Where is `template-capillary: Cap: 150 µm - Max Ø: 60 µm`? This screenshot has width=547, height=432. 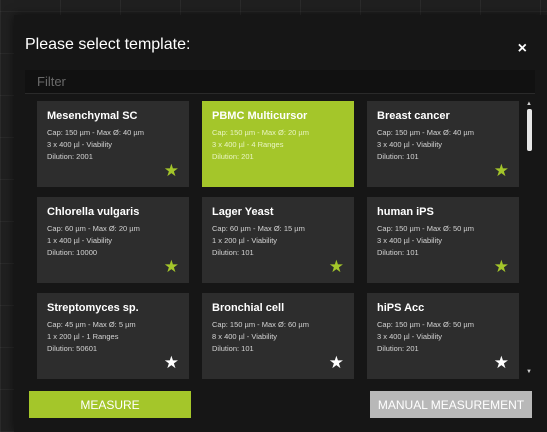 template-capillary: Cap: 150 µm - Max Ø: 60 µm is located at coordinates (261, 324).